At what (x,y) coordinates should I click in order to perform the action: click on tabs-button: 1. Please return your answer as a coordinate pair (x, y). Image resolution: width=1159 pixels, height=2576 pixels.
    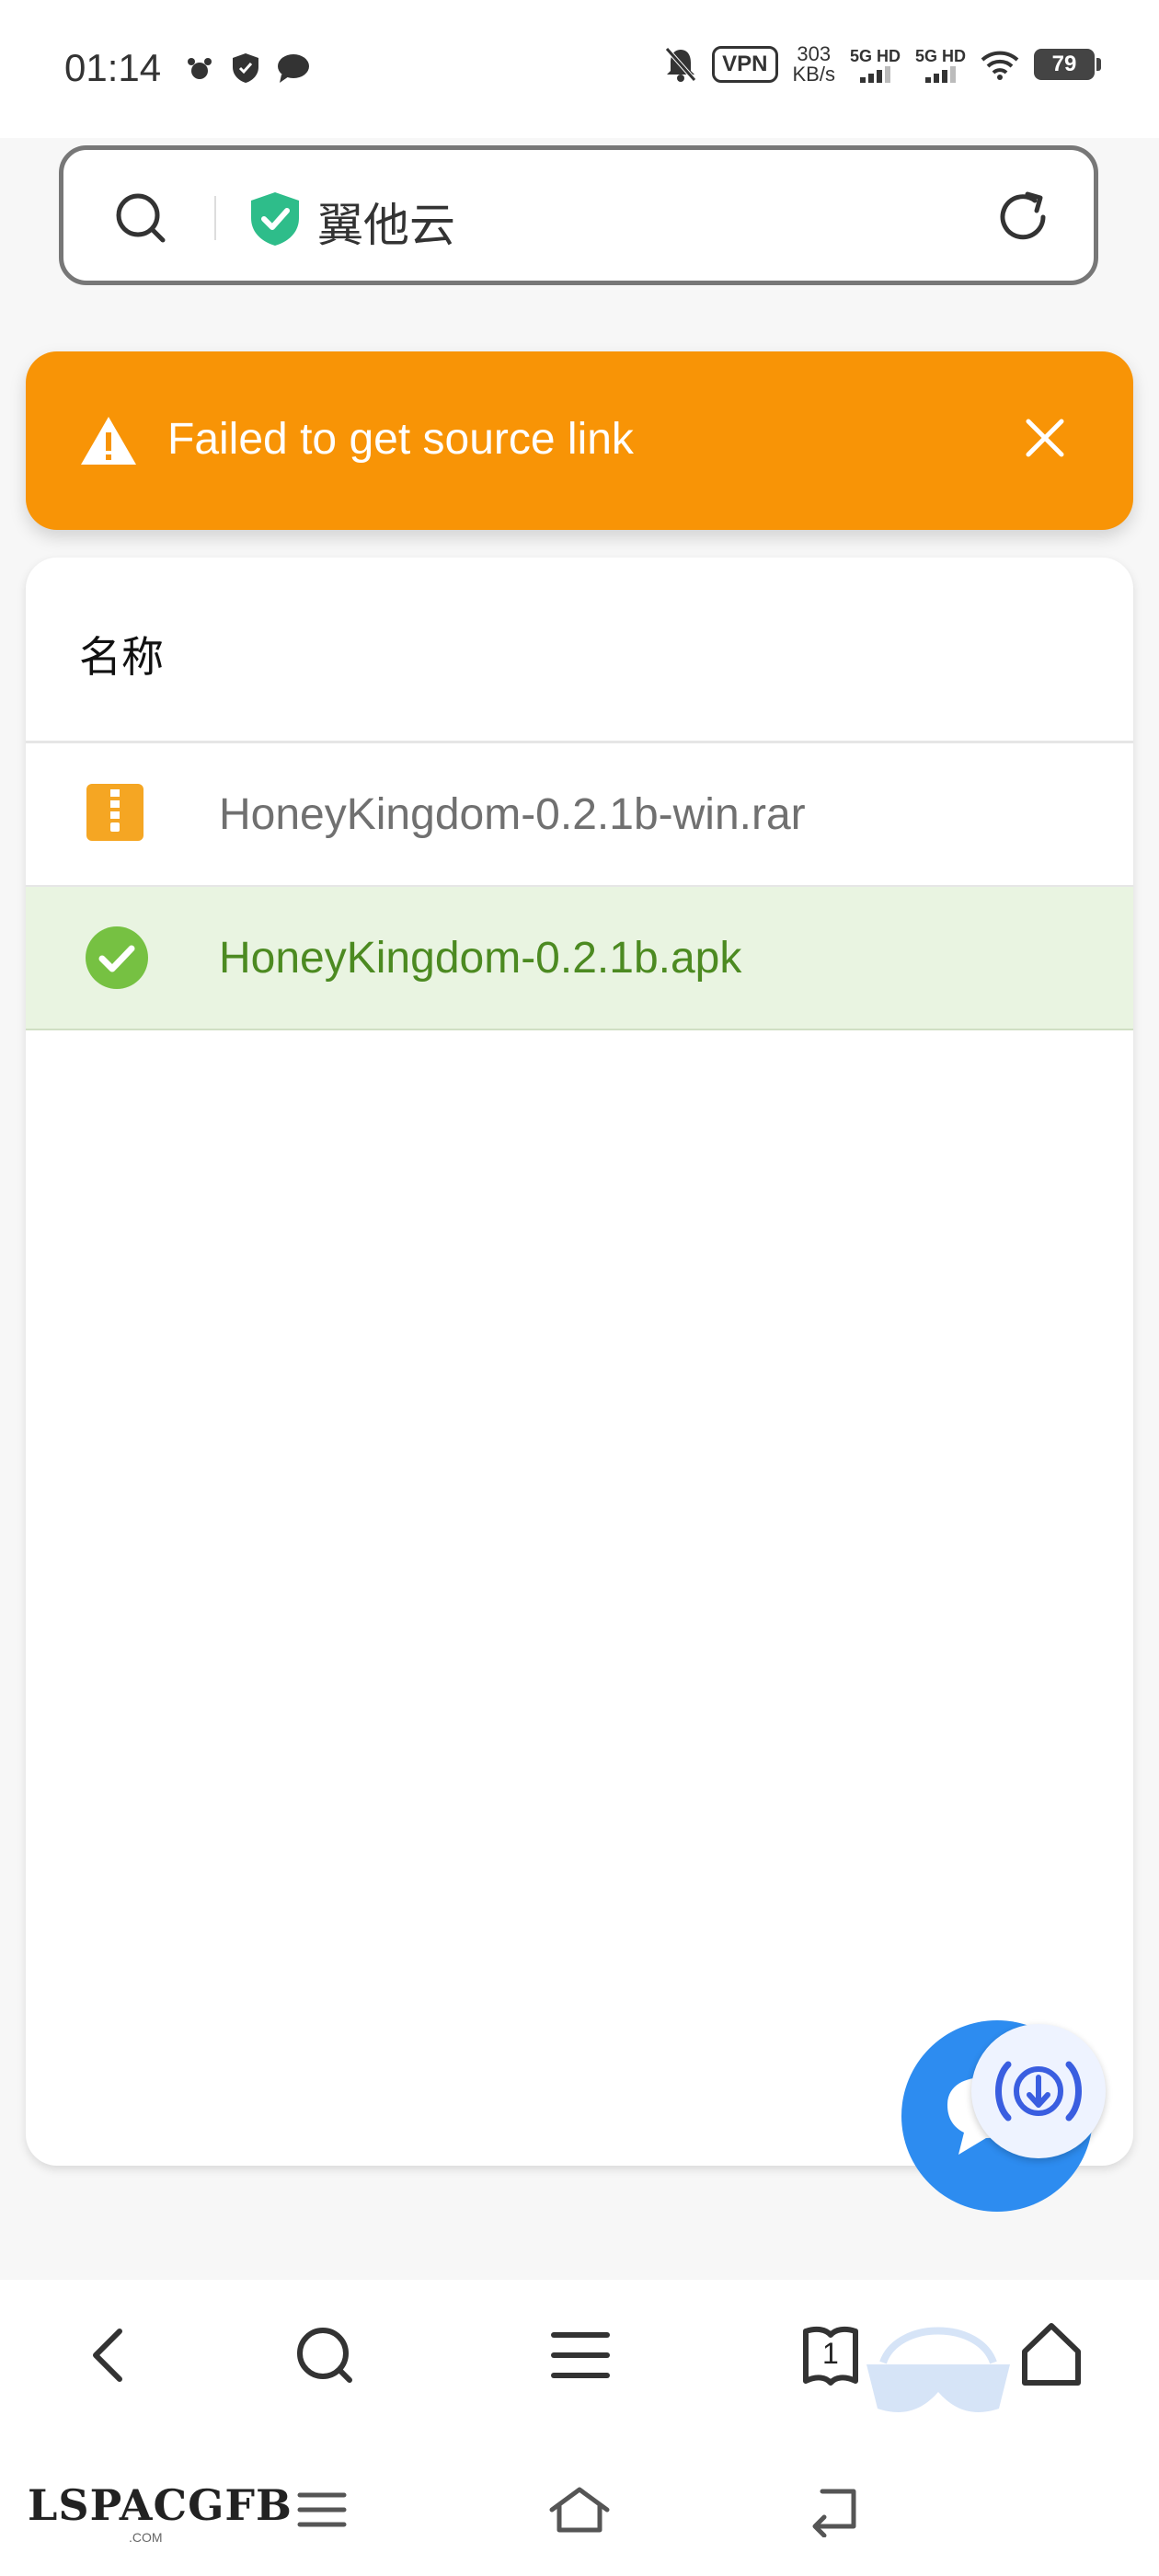
    Looking at the image, I should click on (830, 2355).